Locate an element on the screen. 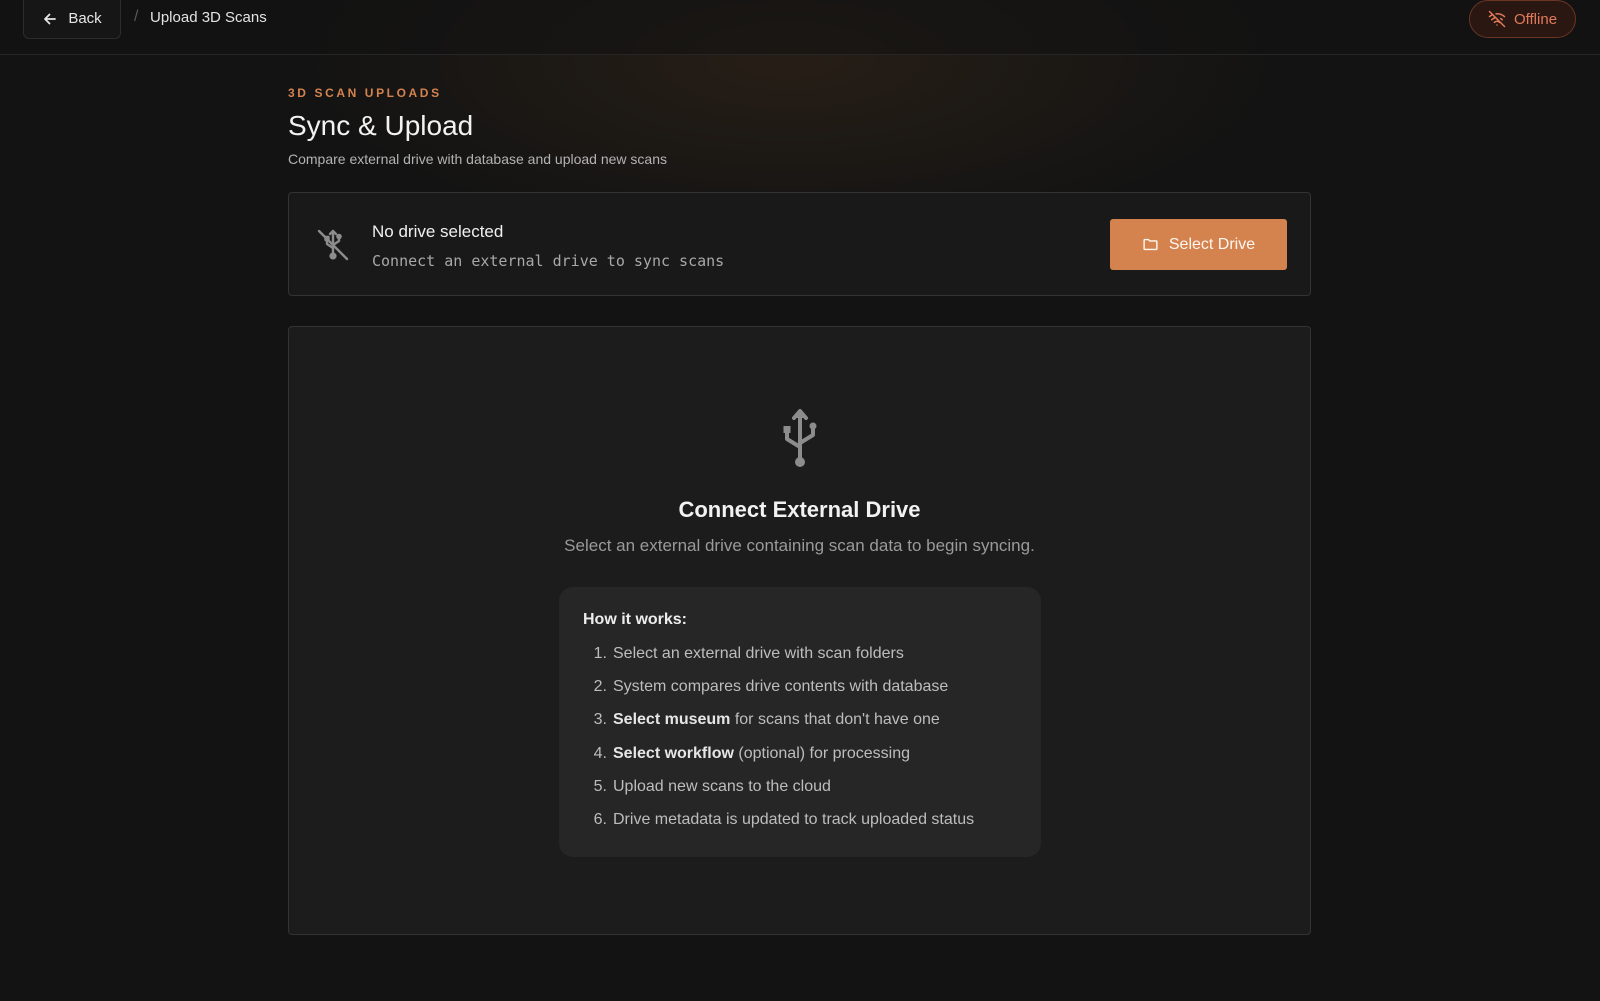  top-bar: Back / Upload 3D Scans Offline is located at coordinates (800, 27).